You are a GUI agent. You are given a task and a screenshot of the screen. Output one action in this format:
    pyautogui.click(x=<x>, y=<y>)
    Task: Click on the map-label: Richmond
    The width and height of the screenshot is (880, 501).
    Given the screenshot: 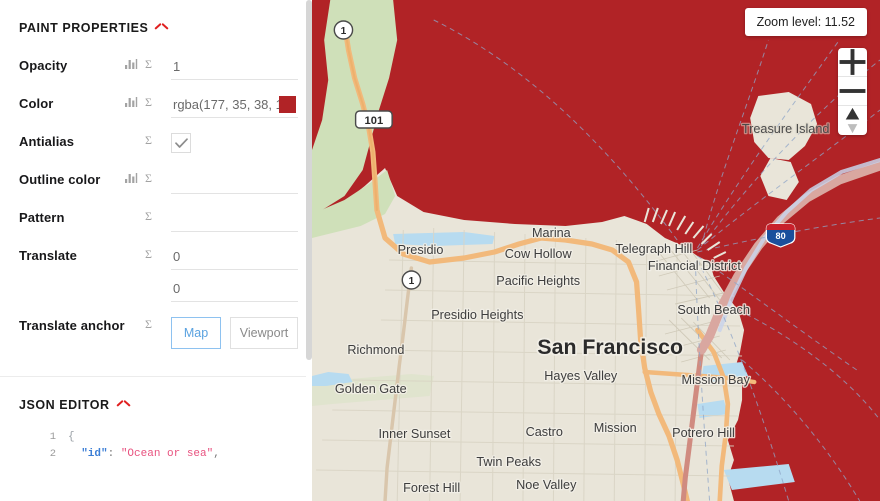 What is the action you would take?
    pyautogui.click(x=375, y=350)
    